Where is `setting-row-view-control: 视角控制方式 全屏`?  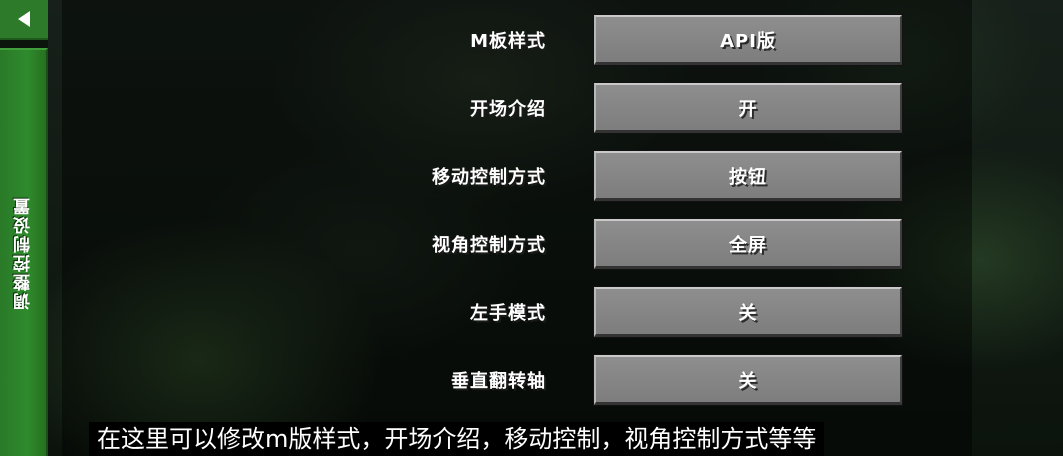 setting-row-view-control: 视角控制方式 全屏 is located at coordinates (531, 244).